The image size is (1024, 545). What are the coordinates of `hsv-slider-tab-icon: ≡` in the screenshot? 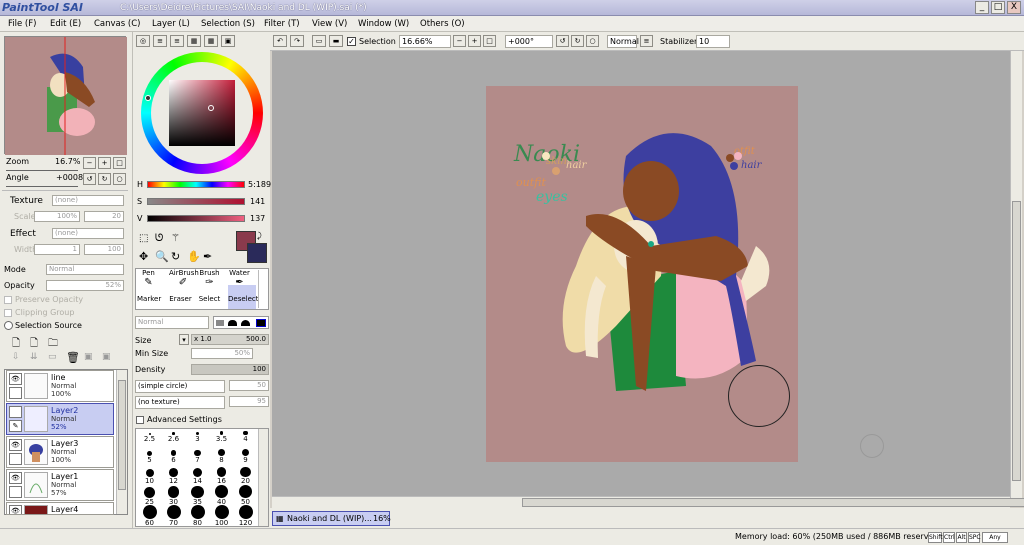 It's located at (177, 41).